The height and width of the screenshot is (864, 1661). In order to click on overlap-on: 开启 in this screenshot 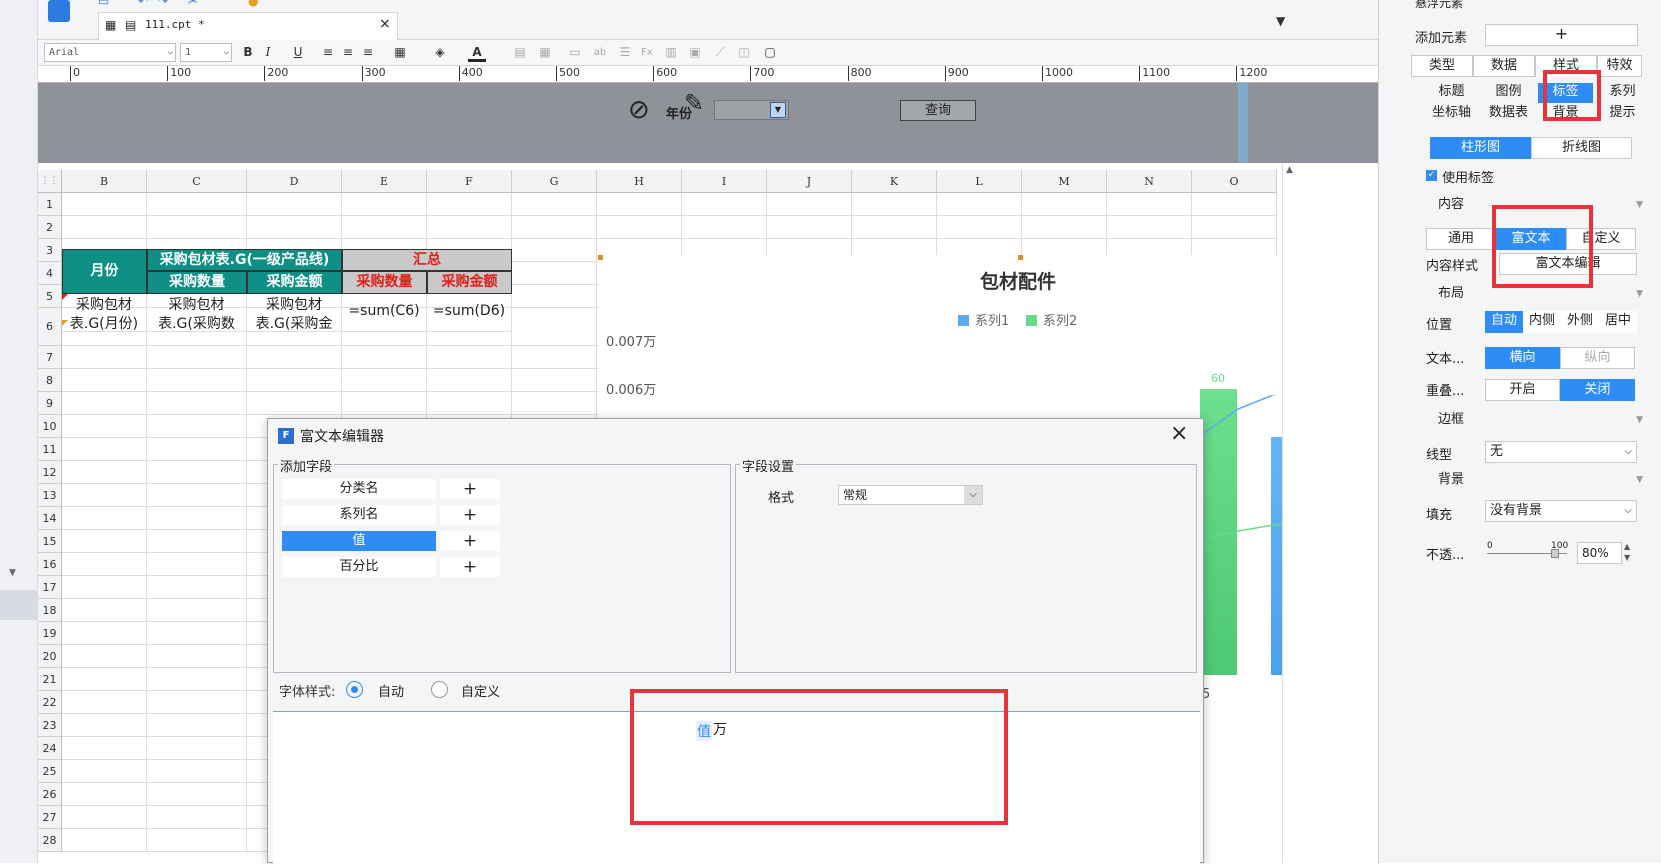, I will do `click(1522, 390)`.